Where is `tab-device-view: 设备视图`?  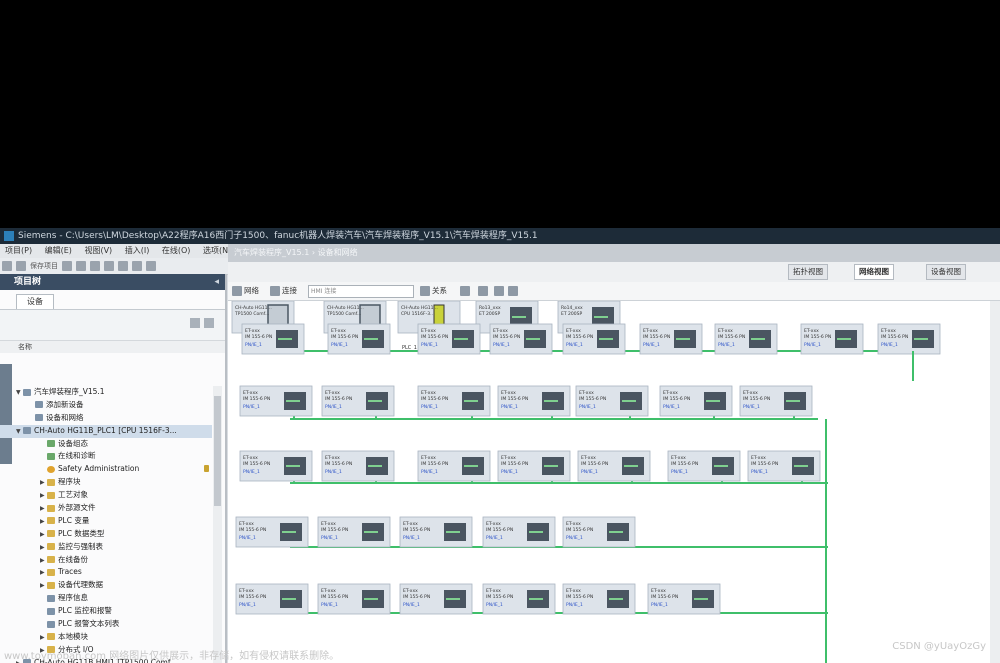 tab-device-view: 设备视图 is located at coordinates (946, 272).